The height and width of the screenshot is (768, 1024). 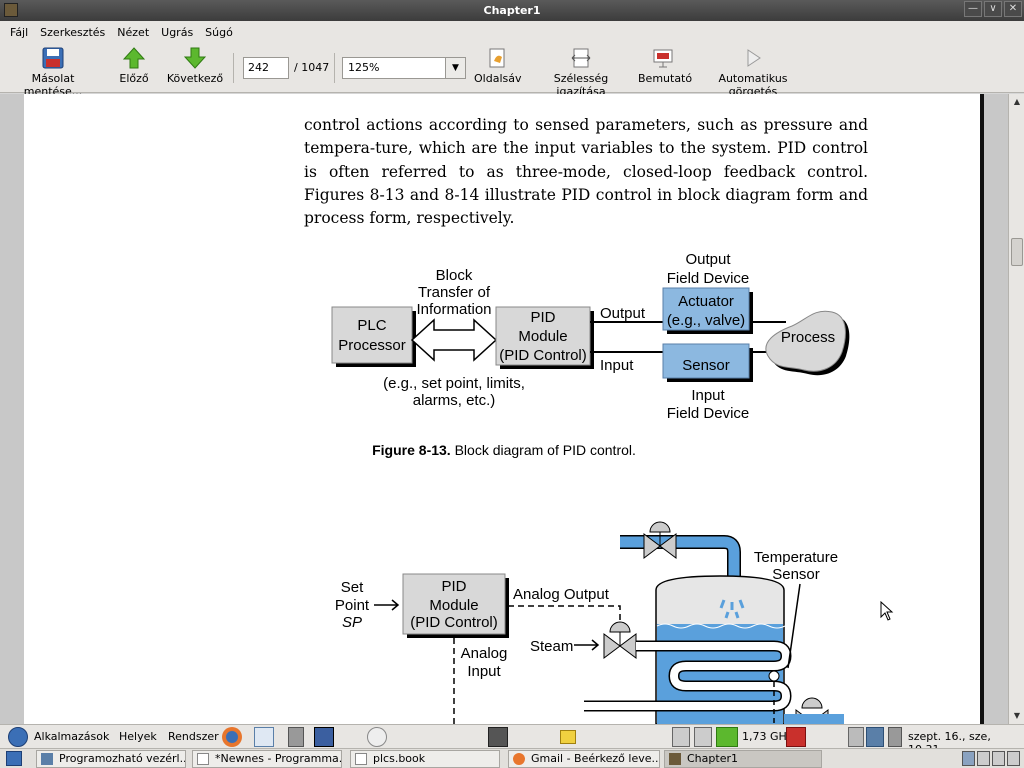 What do you see at coordinates (620, 640) in the screenshot?
I see `steam-valve` at bounding box center [620, 640].